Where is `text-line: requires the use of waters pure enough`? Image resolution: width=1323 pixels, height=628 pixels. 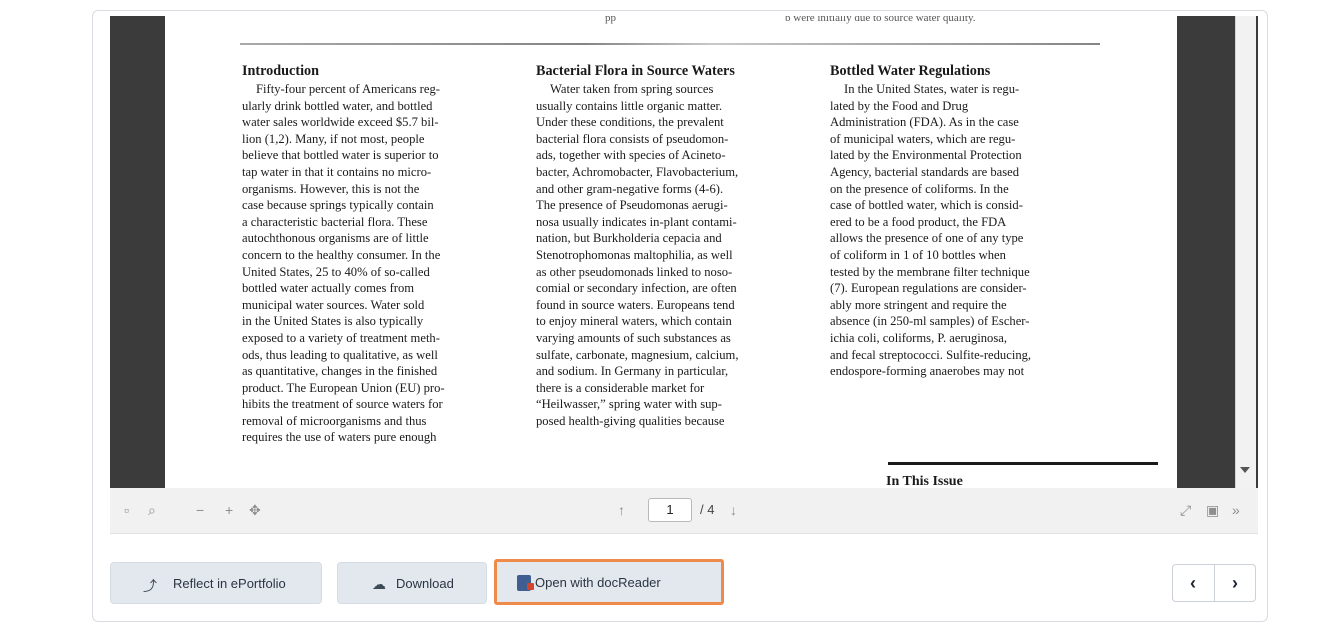
text-line: requires the use of waters pure enough is located at coordinates (339, 437).